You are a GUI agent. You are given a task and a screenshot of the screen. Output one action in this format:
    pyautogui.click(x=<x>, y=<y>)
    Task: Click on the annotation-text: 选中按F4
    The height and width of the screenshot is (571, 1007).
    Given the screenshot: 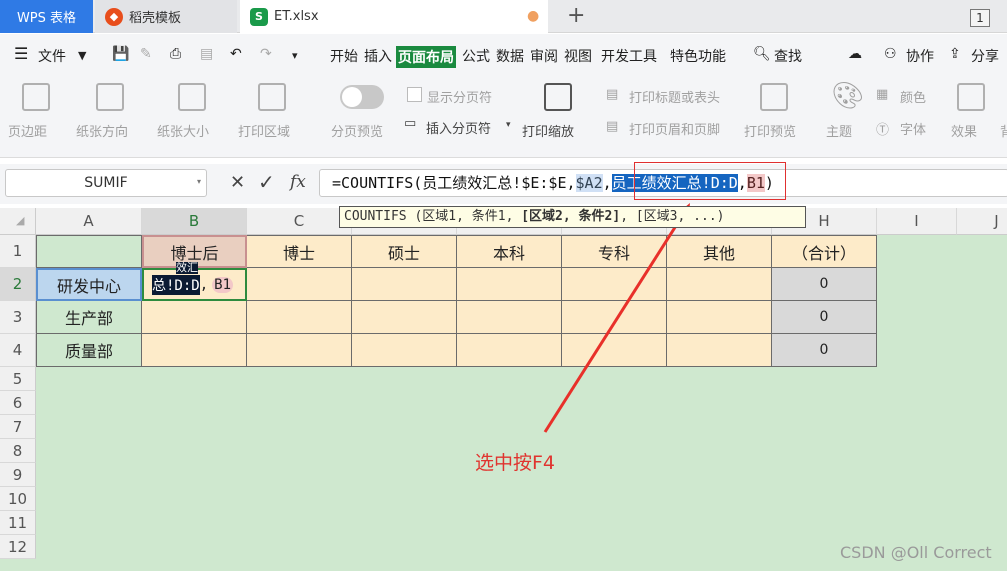 What is the action you would take?
    pyautogui.click(x=515, y=463)
    